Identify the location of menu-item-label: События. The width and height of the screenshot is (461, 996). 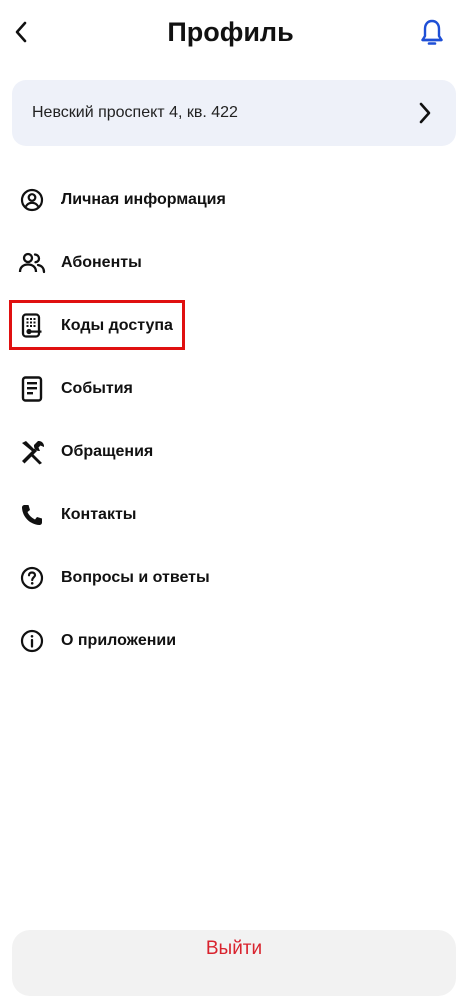
(97, 388).